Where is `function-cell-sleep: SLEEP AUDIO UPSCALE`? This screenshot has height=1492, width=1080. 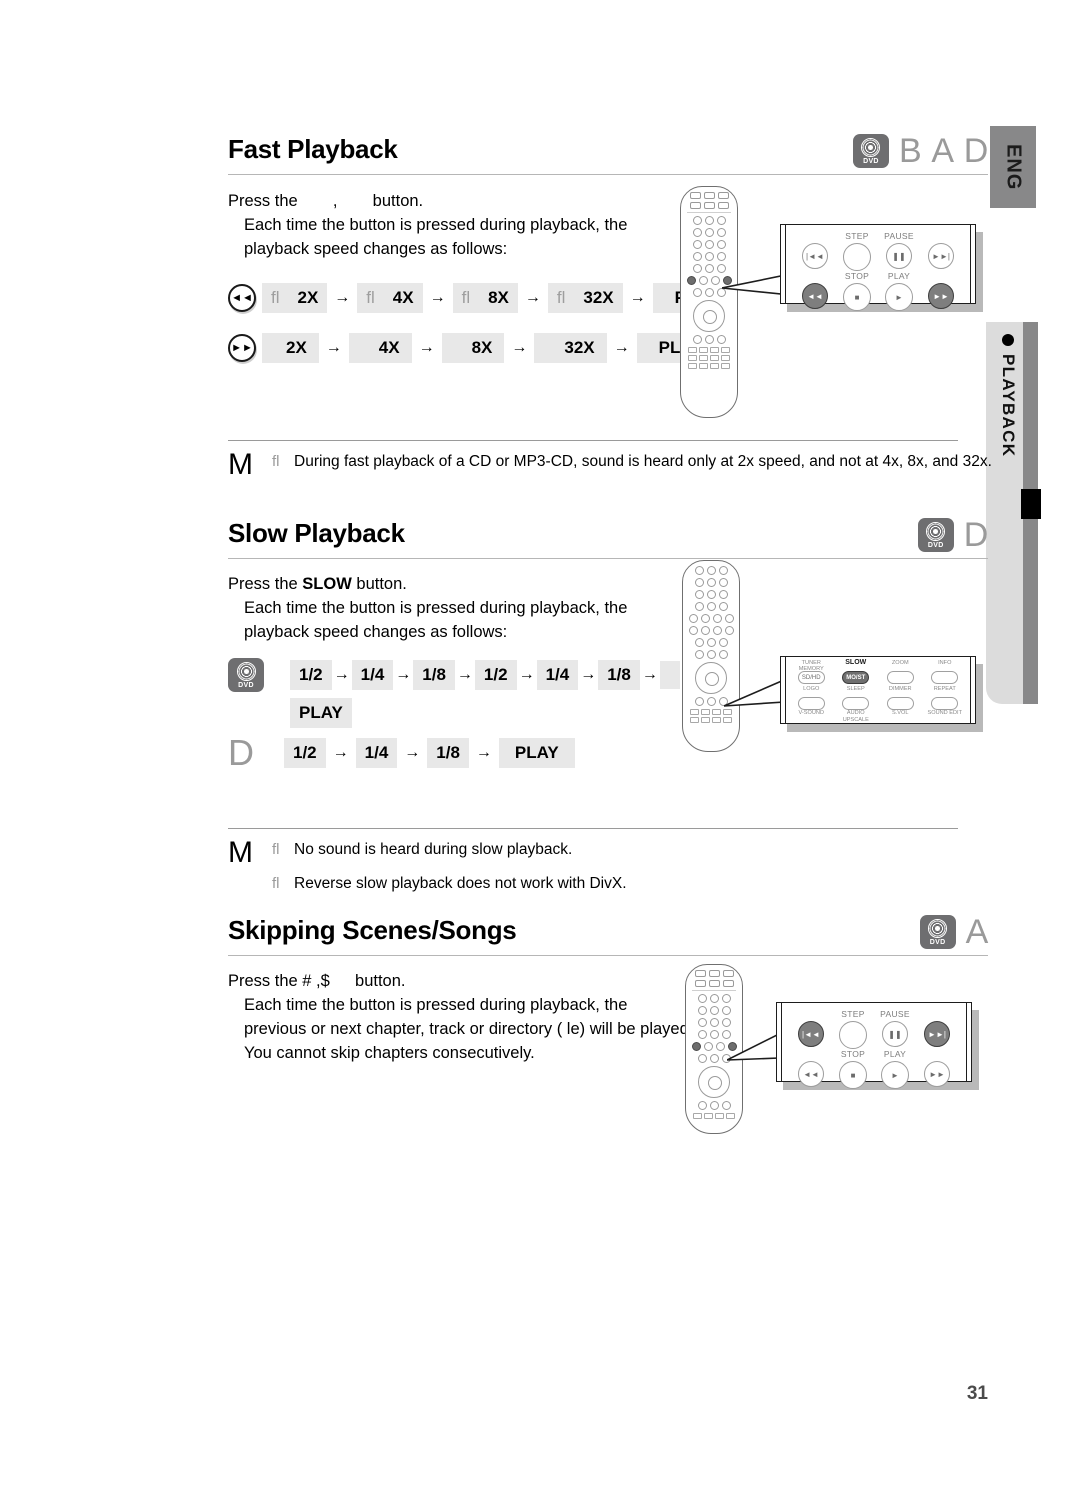
function-cell-sleep: SLEEP AUDIO UPSCALE is located at coordinates (856, 705).